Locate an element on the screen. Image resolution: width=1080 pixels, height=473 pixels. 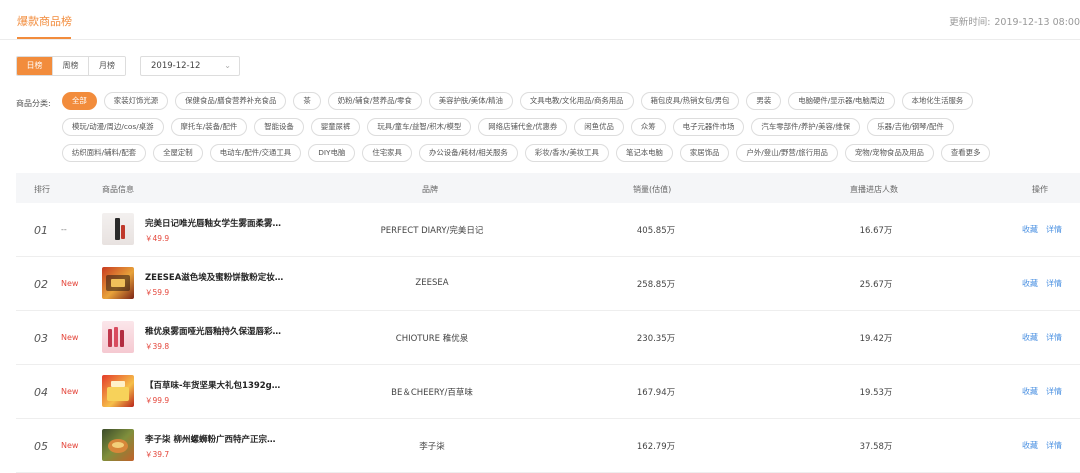
product-price: ￥39.8 is located at coordinates (157, 346).